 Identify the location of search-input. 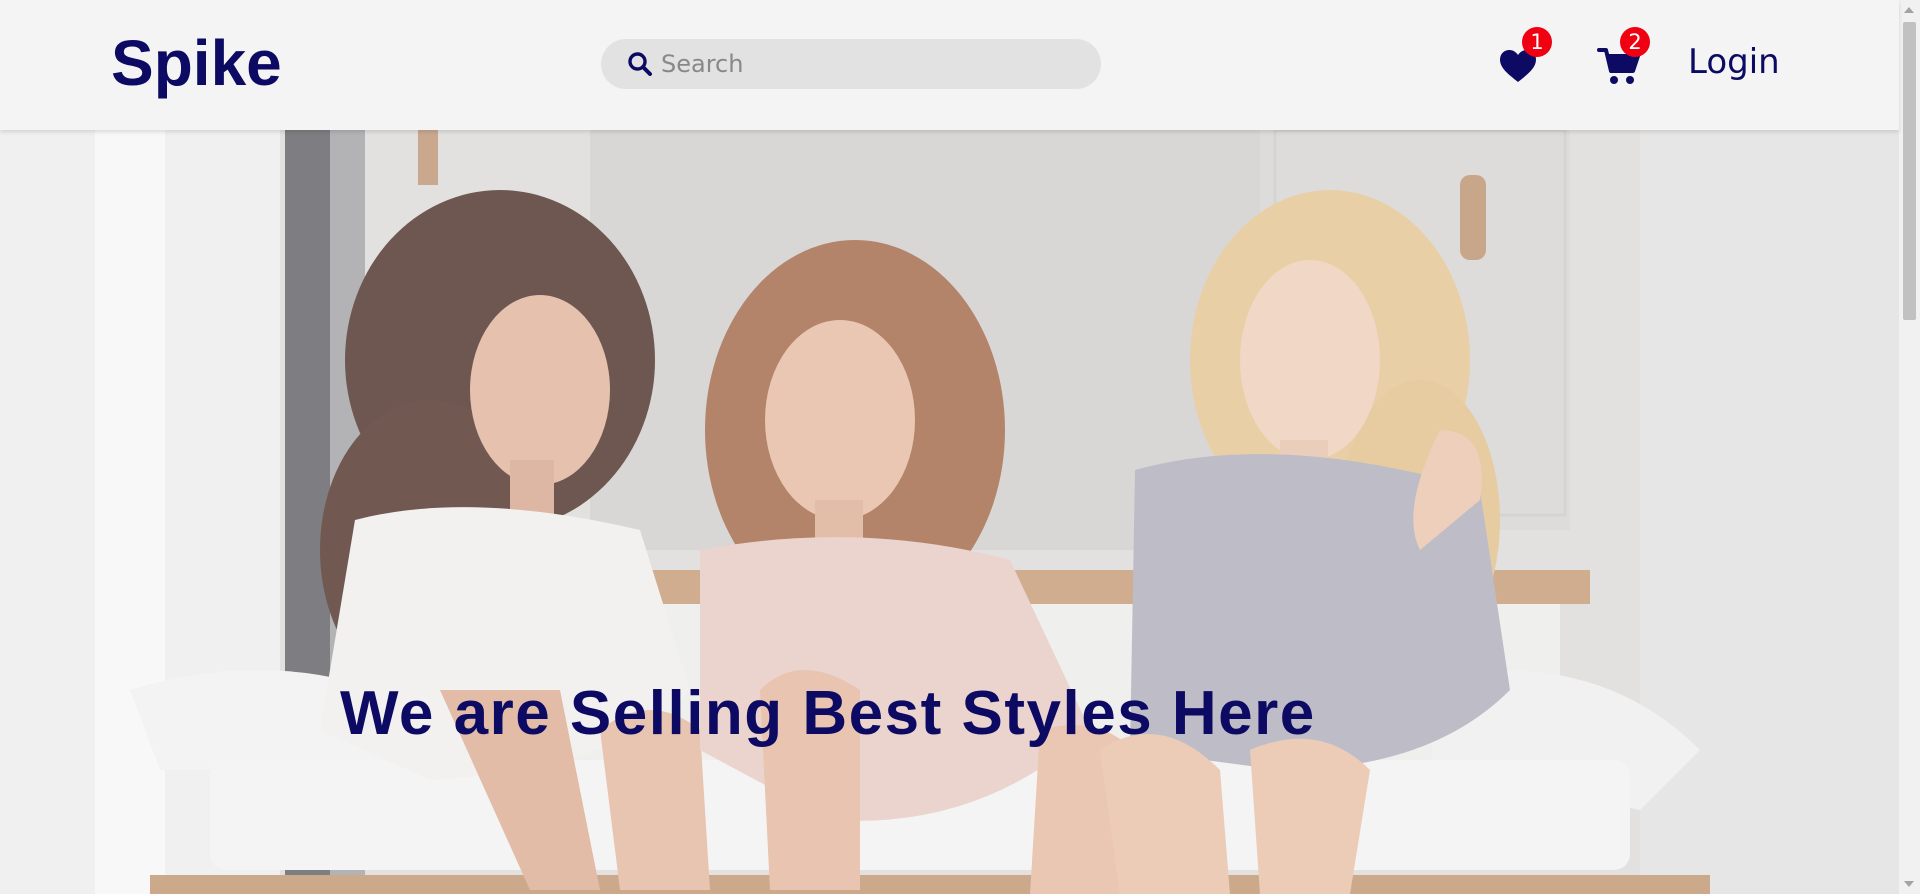
(871, 64).